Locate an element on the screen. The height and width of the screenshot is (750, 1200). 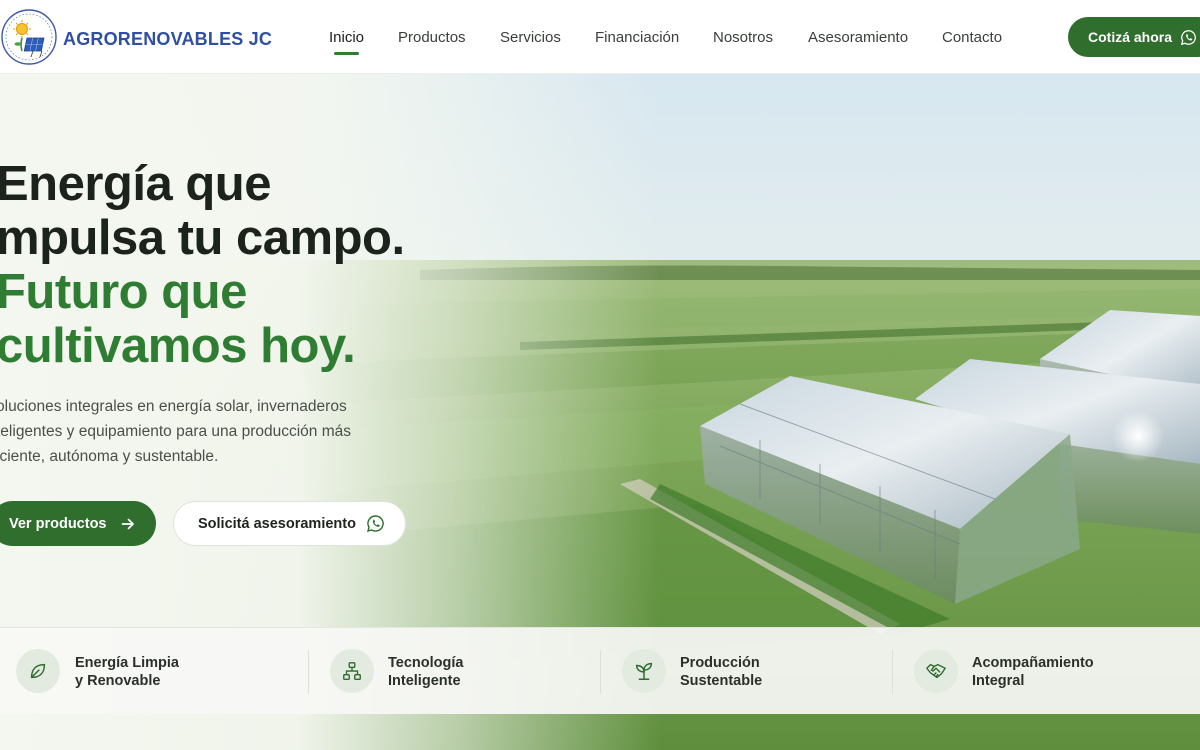
feature-clean-energy: Energía Limpia y Renovable is located at coordinates (152, 671).